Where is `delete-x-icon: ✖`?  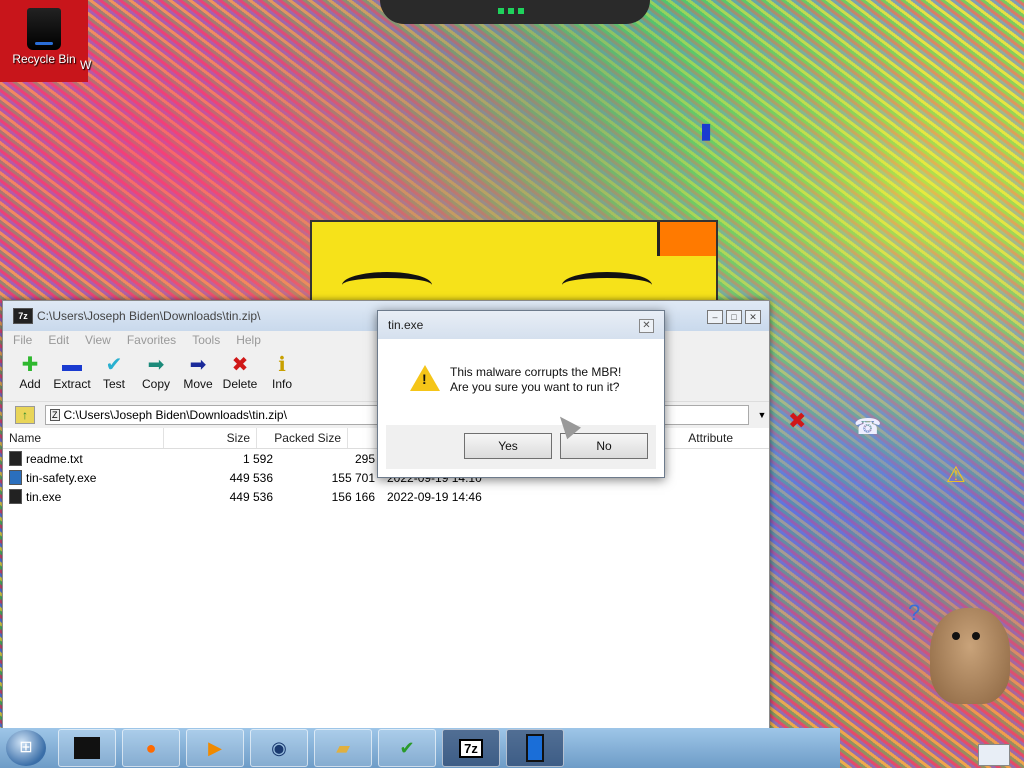 delete-x-icon: ✖ is located at coordinates (240, 365).